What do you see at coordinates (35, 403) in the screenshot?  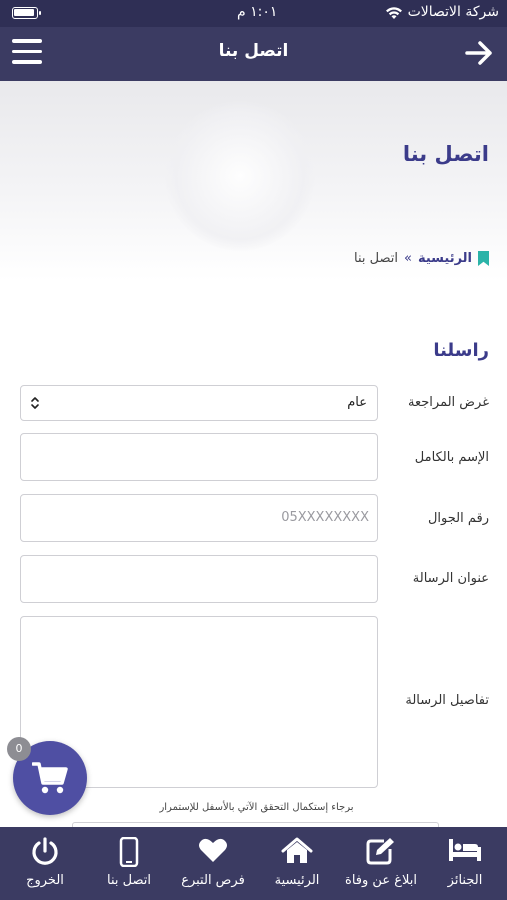 I see `select-chevron-icon` at bounding box center [35, 403].